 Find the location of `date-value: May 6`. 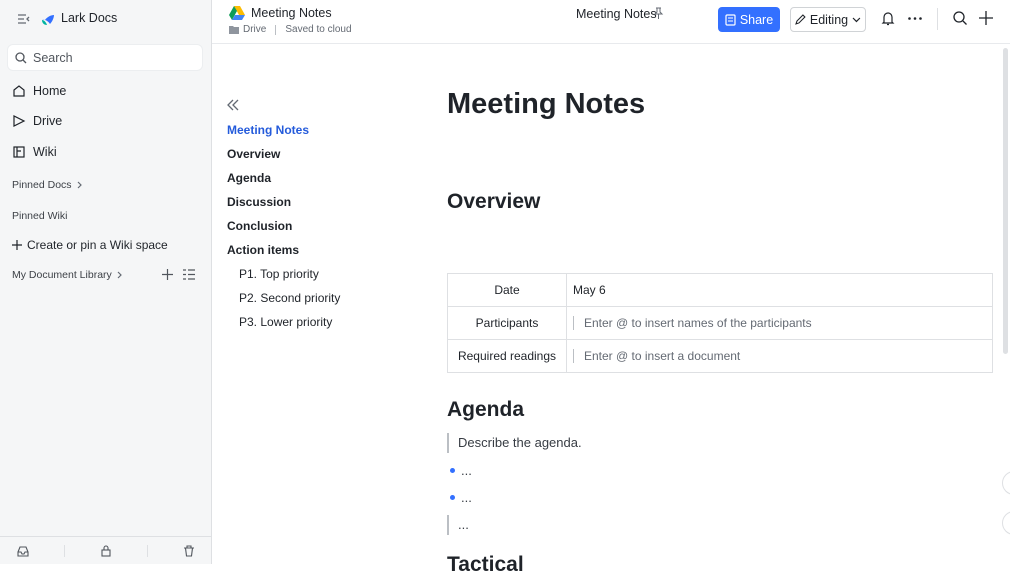

date-value: May 6 is located at coordinates (779, 290).